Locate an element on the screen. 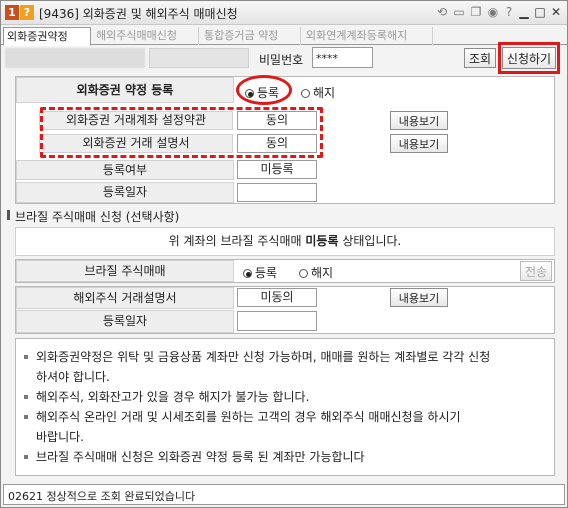  window-title: [9436] 외화증권 및 해외주식 매매신청 is located at coordinates (138, 14).